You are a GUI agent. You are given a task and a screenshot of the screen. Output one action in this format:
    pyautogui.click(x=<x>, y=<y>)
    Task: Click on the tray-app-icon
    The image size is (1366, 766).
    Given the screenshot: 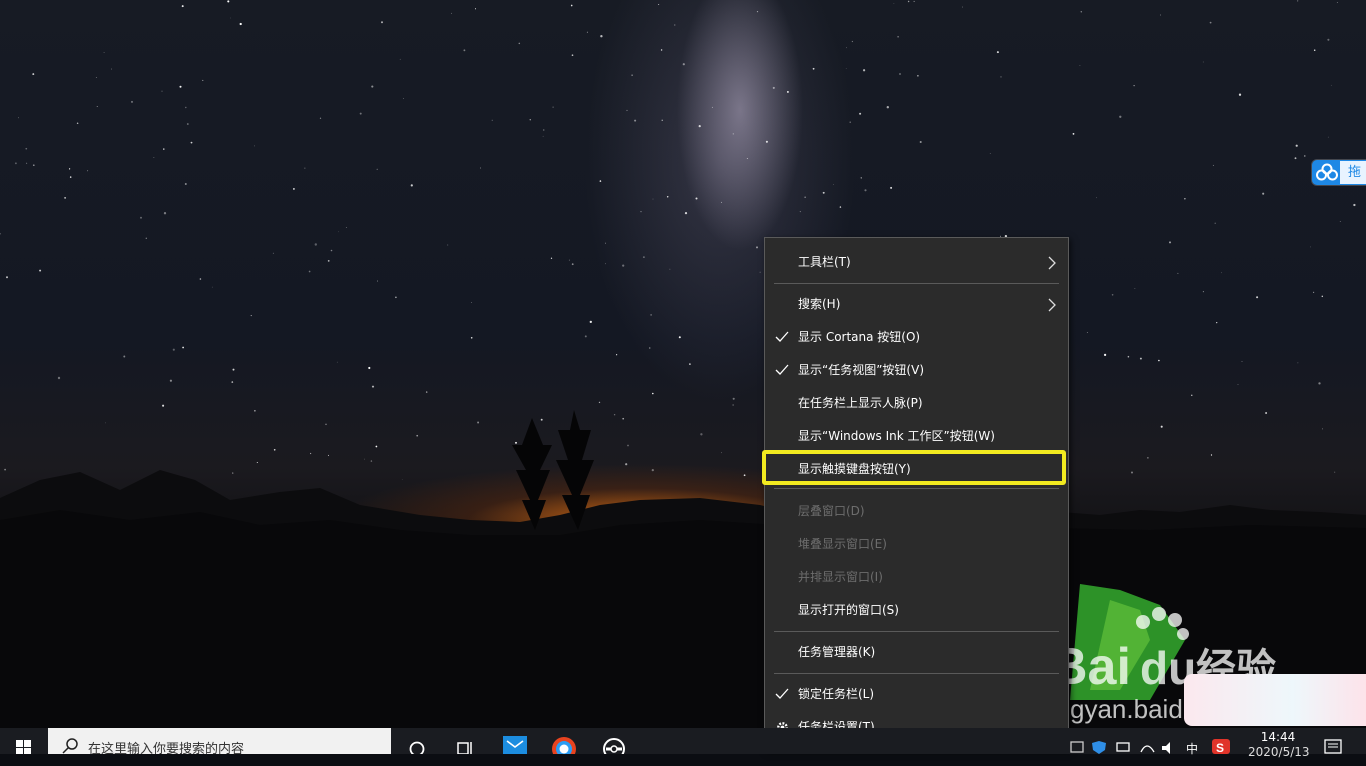 What is the action you would take?
    pyautogui.click(x=1077, y=741)
    